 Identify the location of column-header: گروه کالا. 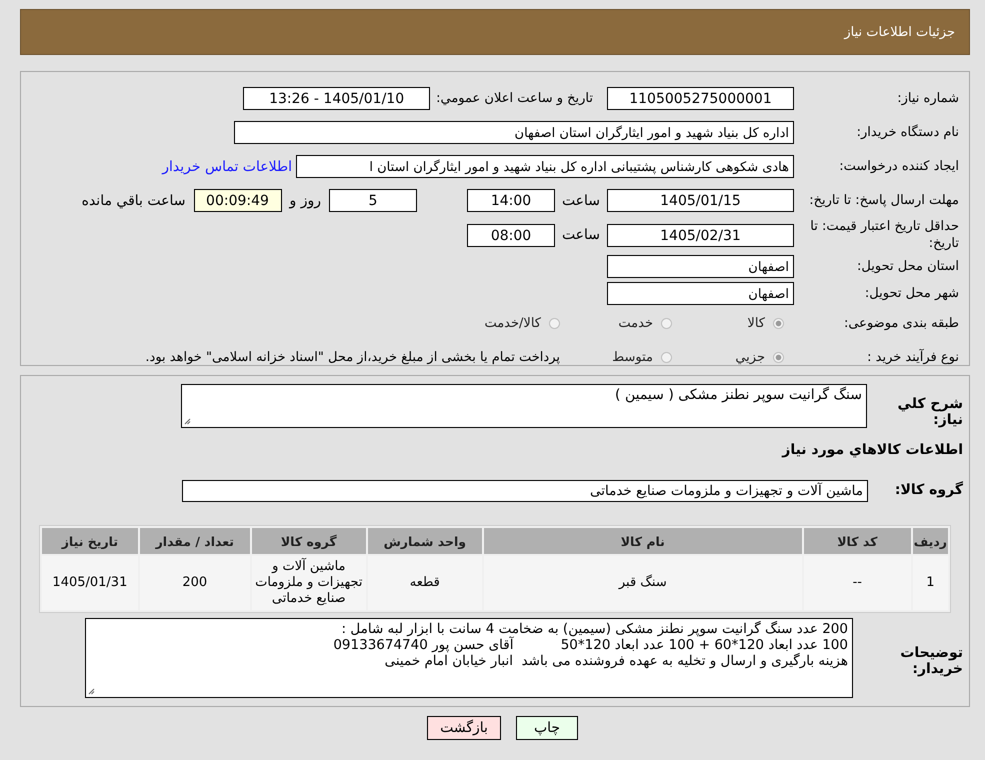
(309, 541).